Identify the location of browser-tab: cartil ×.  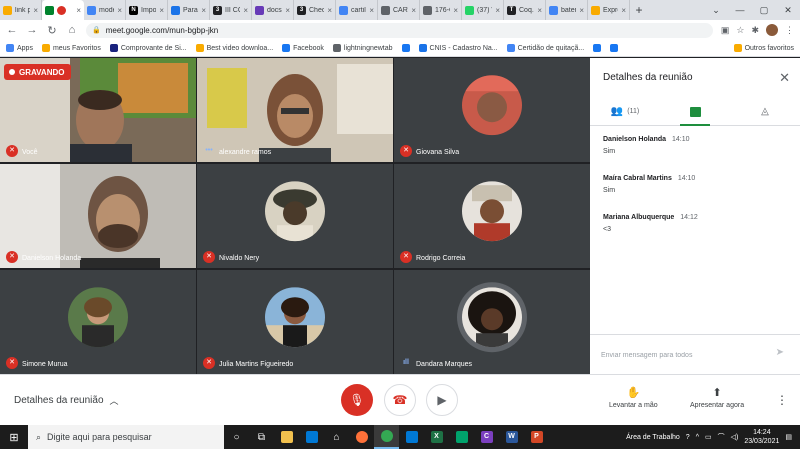
(357, 10).